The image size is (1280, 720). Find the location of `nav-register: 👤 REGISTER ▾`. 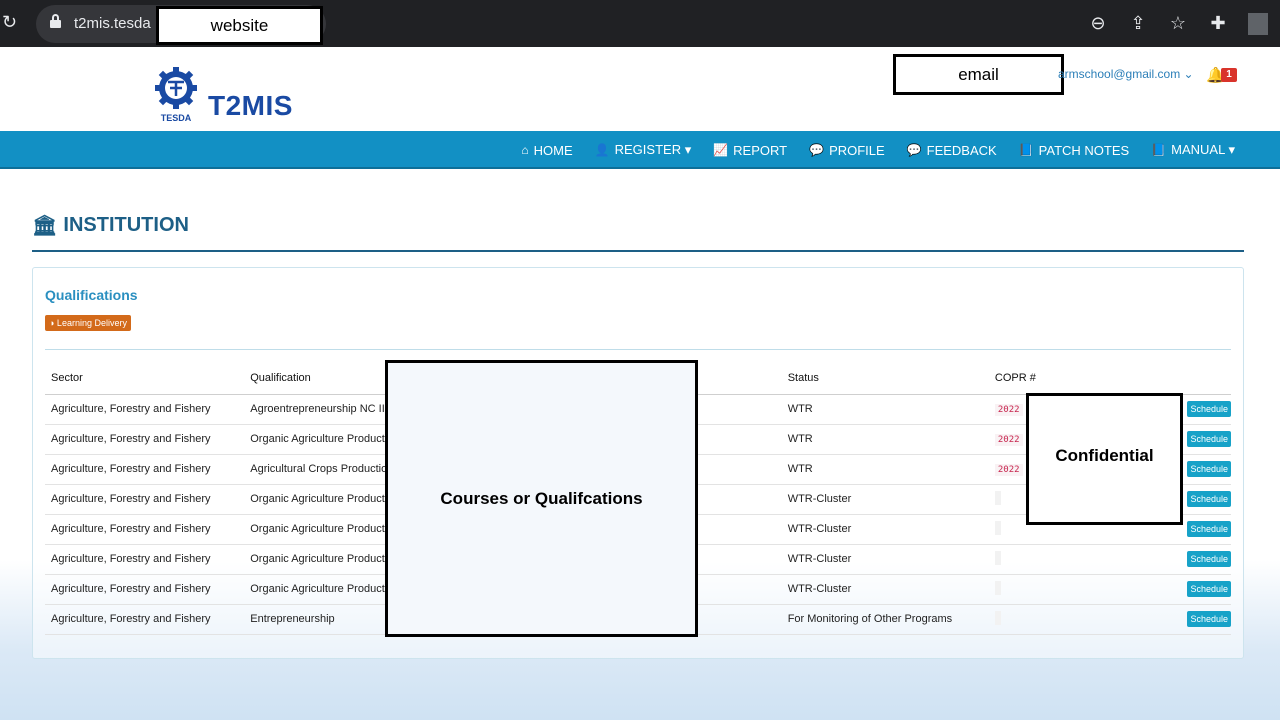

nav-register: 👤 REGISTER ▾ is located at coordinates (643, 150).